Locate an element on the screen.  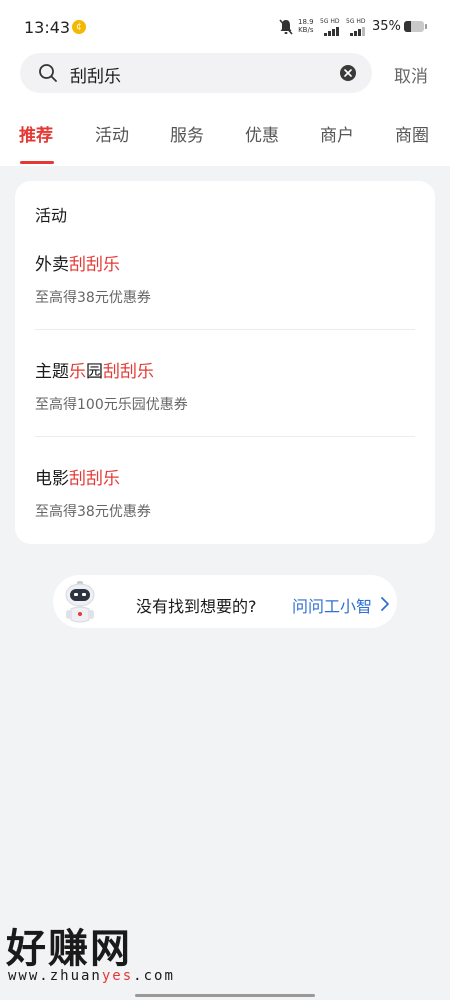
coin-notification-icon: ¢ is located at coordinates (79, 27).